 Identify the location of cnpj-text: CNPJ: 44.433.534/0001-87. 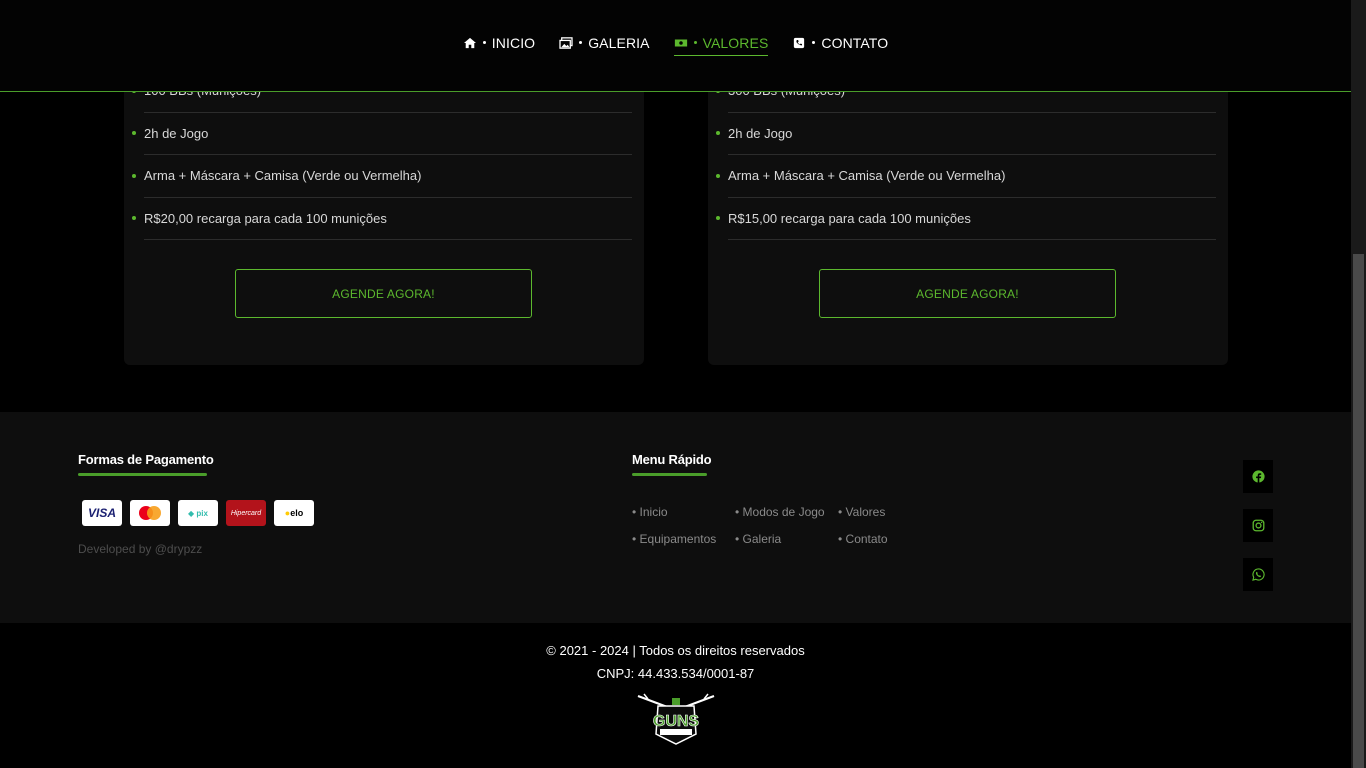
(675, 673).